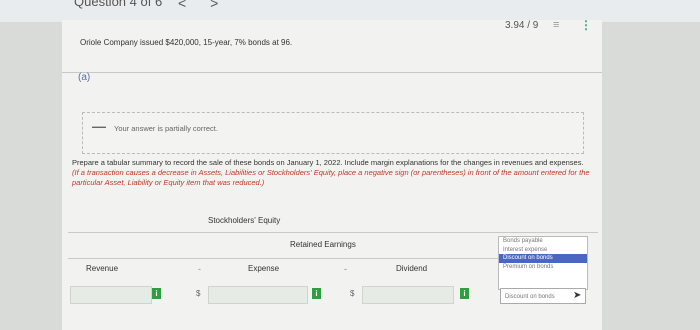 This screenshot has height=330, width=700. I want to click on minus-icon: —, so click(99, 126).